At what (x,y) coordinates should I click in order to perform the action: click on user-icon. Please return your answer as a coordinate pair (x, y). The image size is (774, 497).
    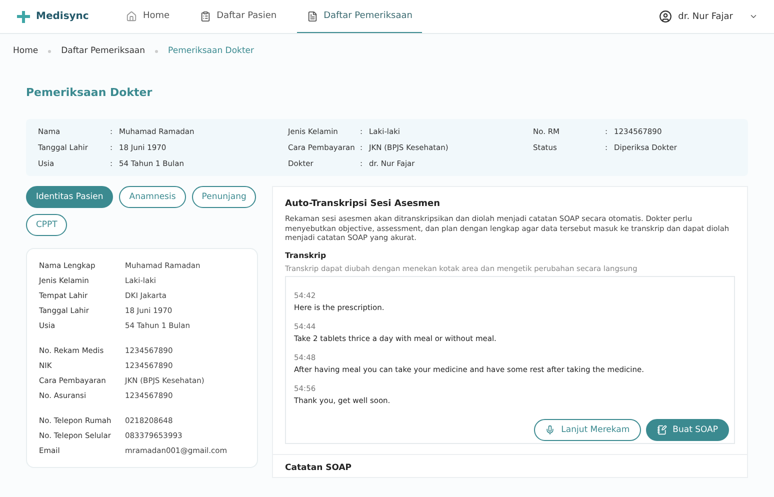
    Looking at the image, I should click on (665, 16).